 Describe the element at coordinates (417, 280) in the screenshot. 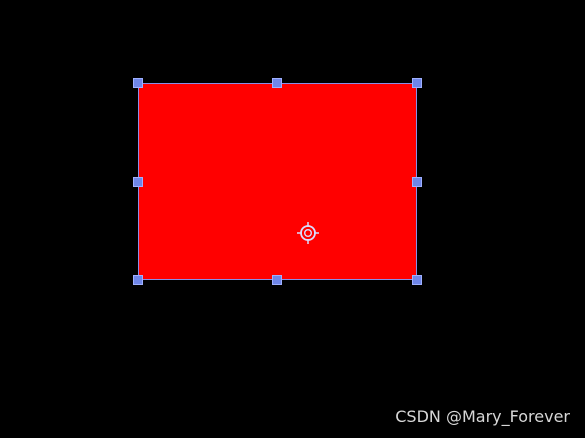

I see `bottom-right-resize-handle` at that location.